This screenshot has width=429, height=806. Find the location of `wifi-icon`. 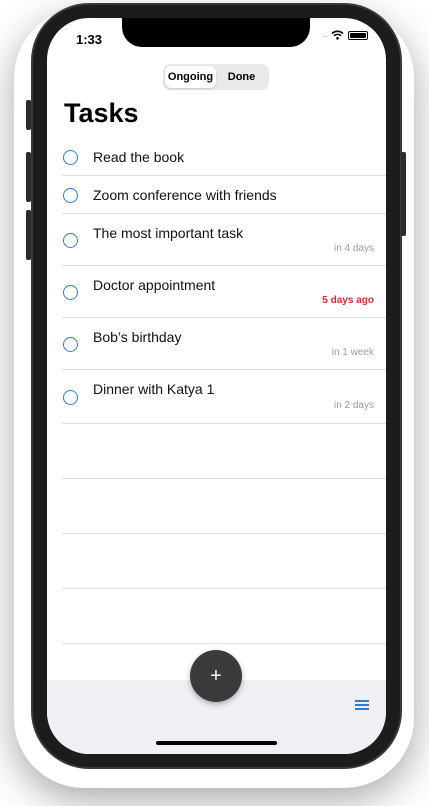

wifi-icon is located at coordinates (337, 35).